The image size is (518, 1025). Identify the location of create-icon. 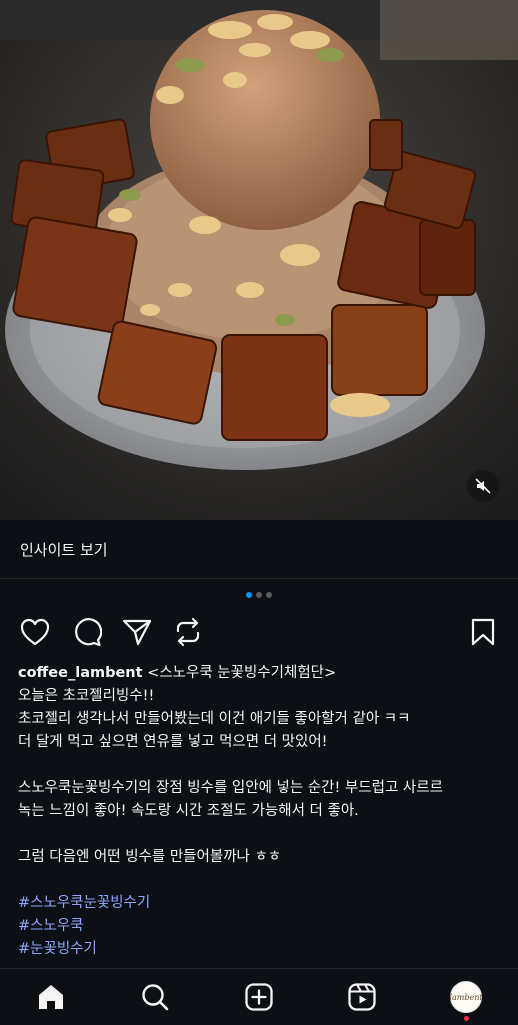
(259, 997).